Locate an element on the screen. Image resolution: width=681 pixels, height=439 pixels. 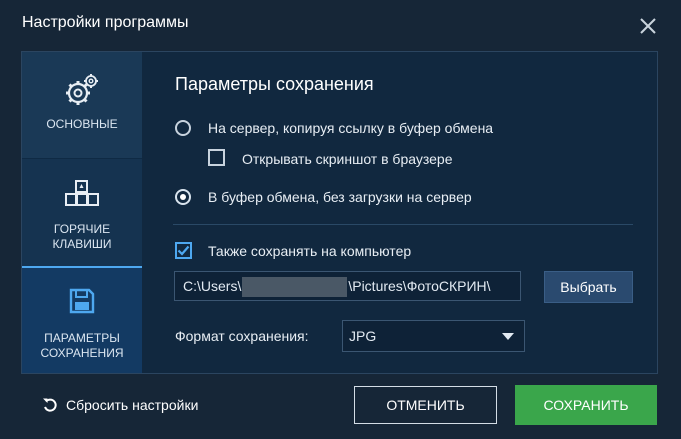
close-icon is located at coordinates (648, 26).